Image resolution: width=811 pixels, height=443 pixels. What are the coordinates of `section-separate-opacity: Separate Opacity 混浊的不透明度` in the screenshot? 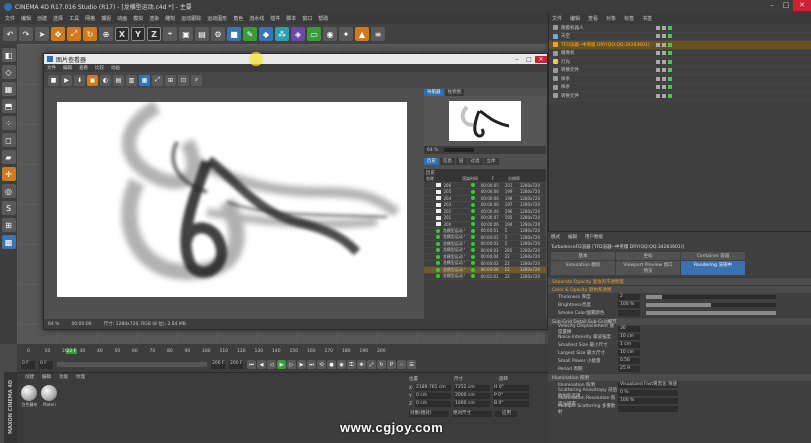 It's located at (679, 281).